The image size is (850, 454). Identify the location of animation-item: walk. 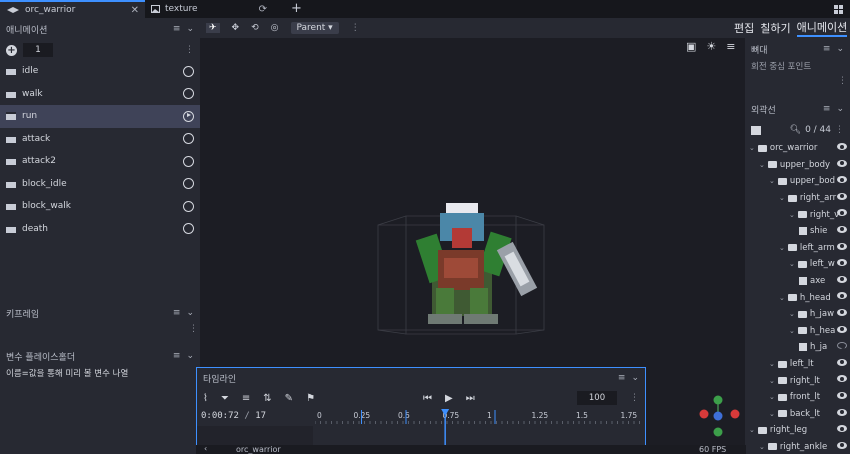
(100, 94).